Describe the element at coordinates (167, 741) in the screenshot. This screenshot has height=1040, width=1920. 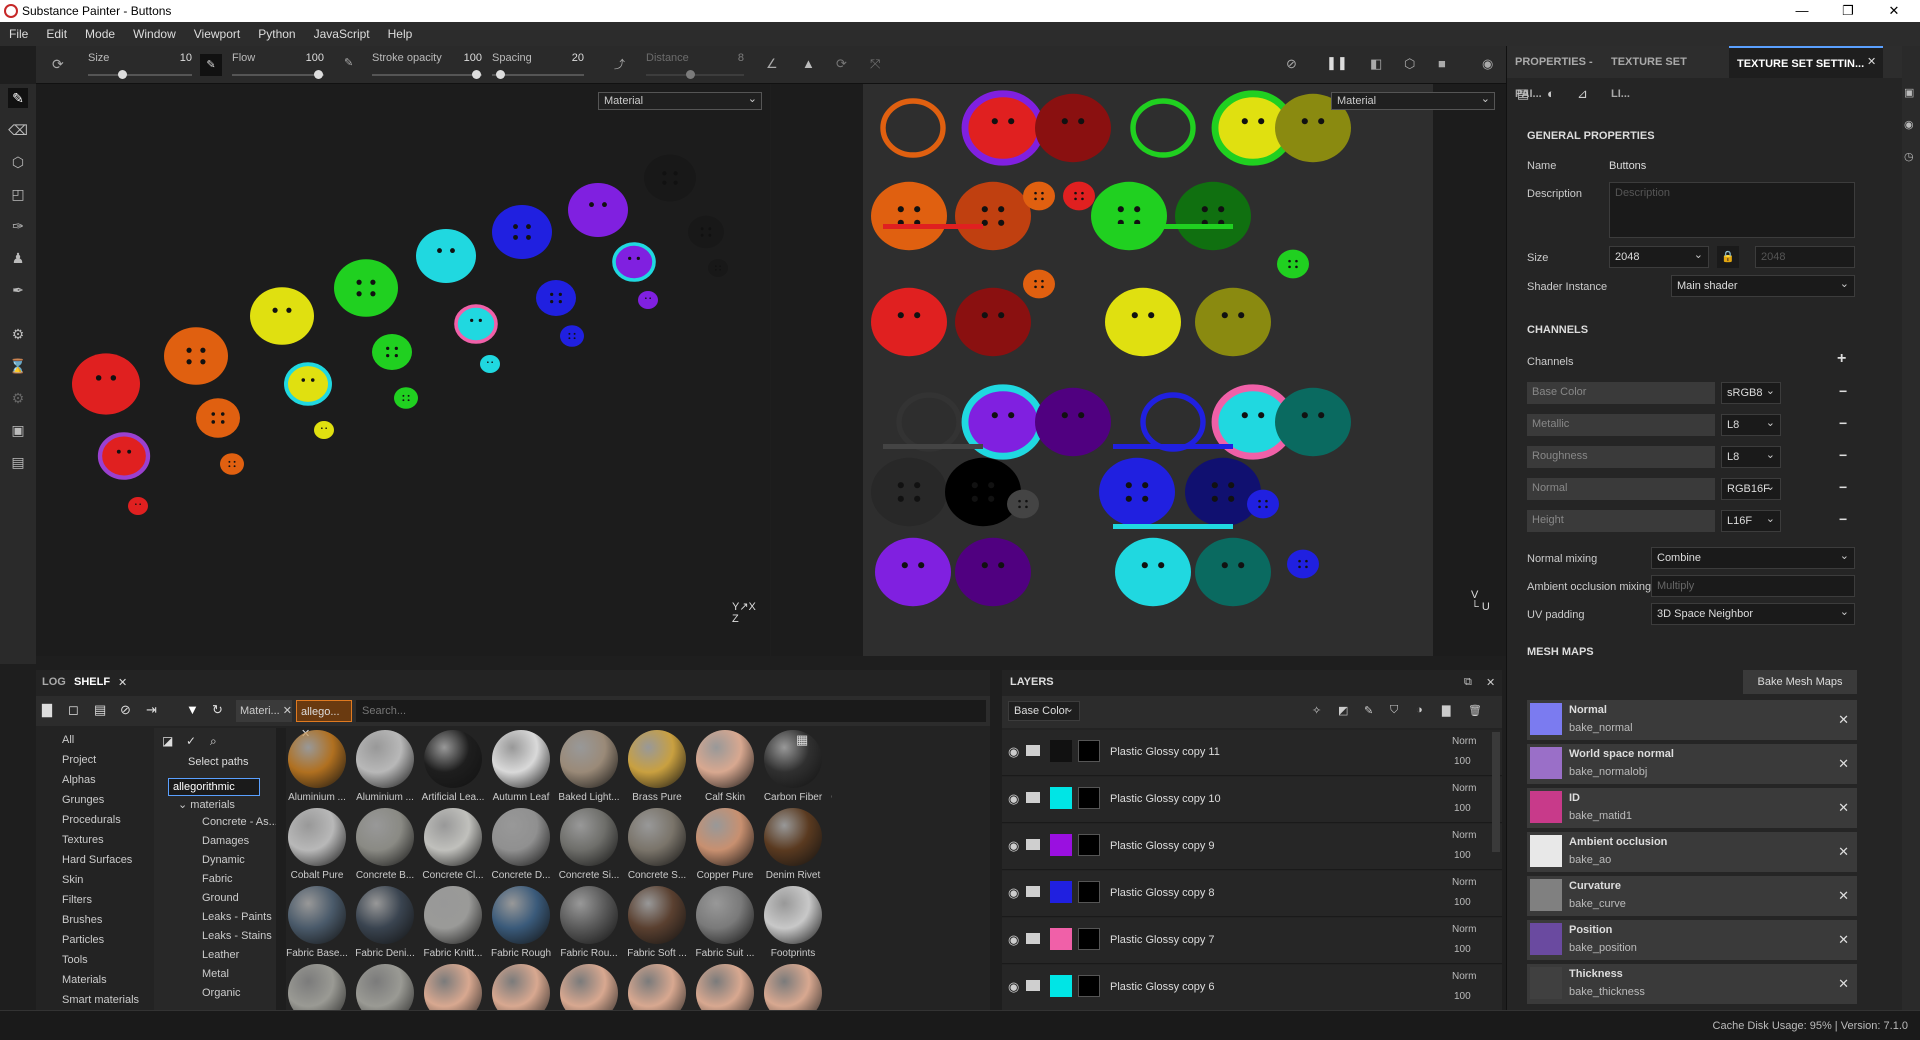
I see `folder-select-icon: ◪` at that location.